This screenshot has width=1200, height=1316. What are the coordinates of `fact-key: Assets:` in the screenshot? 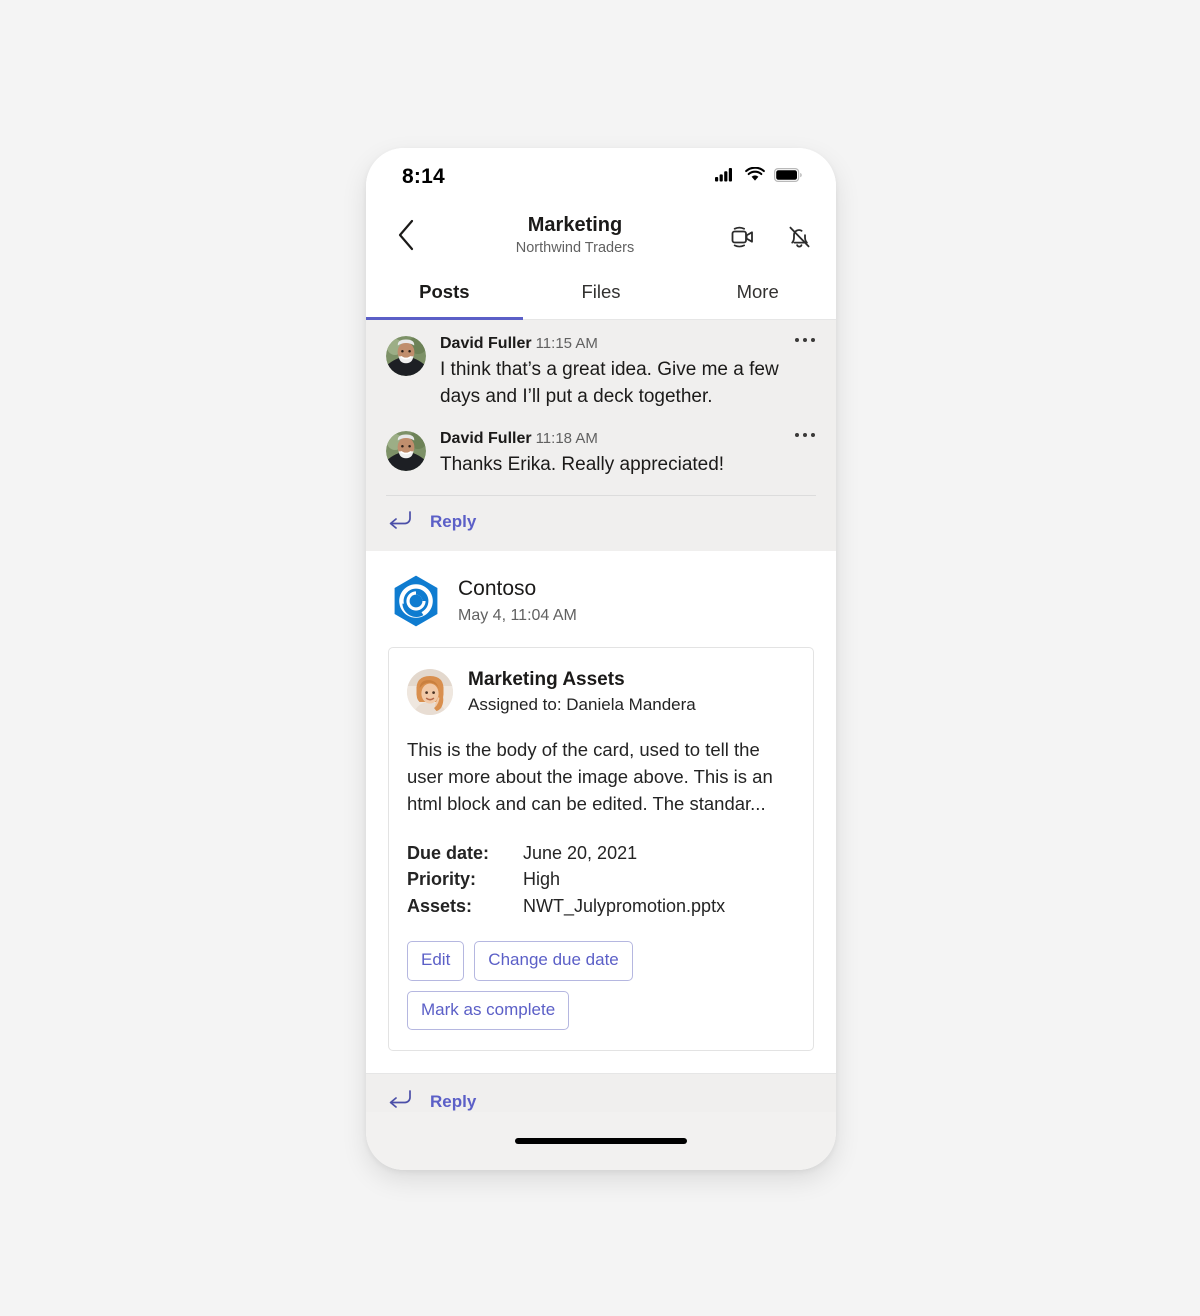 It's located at (440, 905).